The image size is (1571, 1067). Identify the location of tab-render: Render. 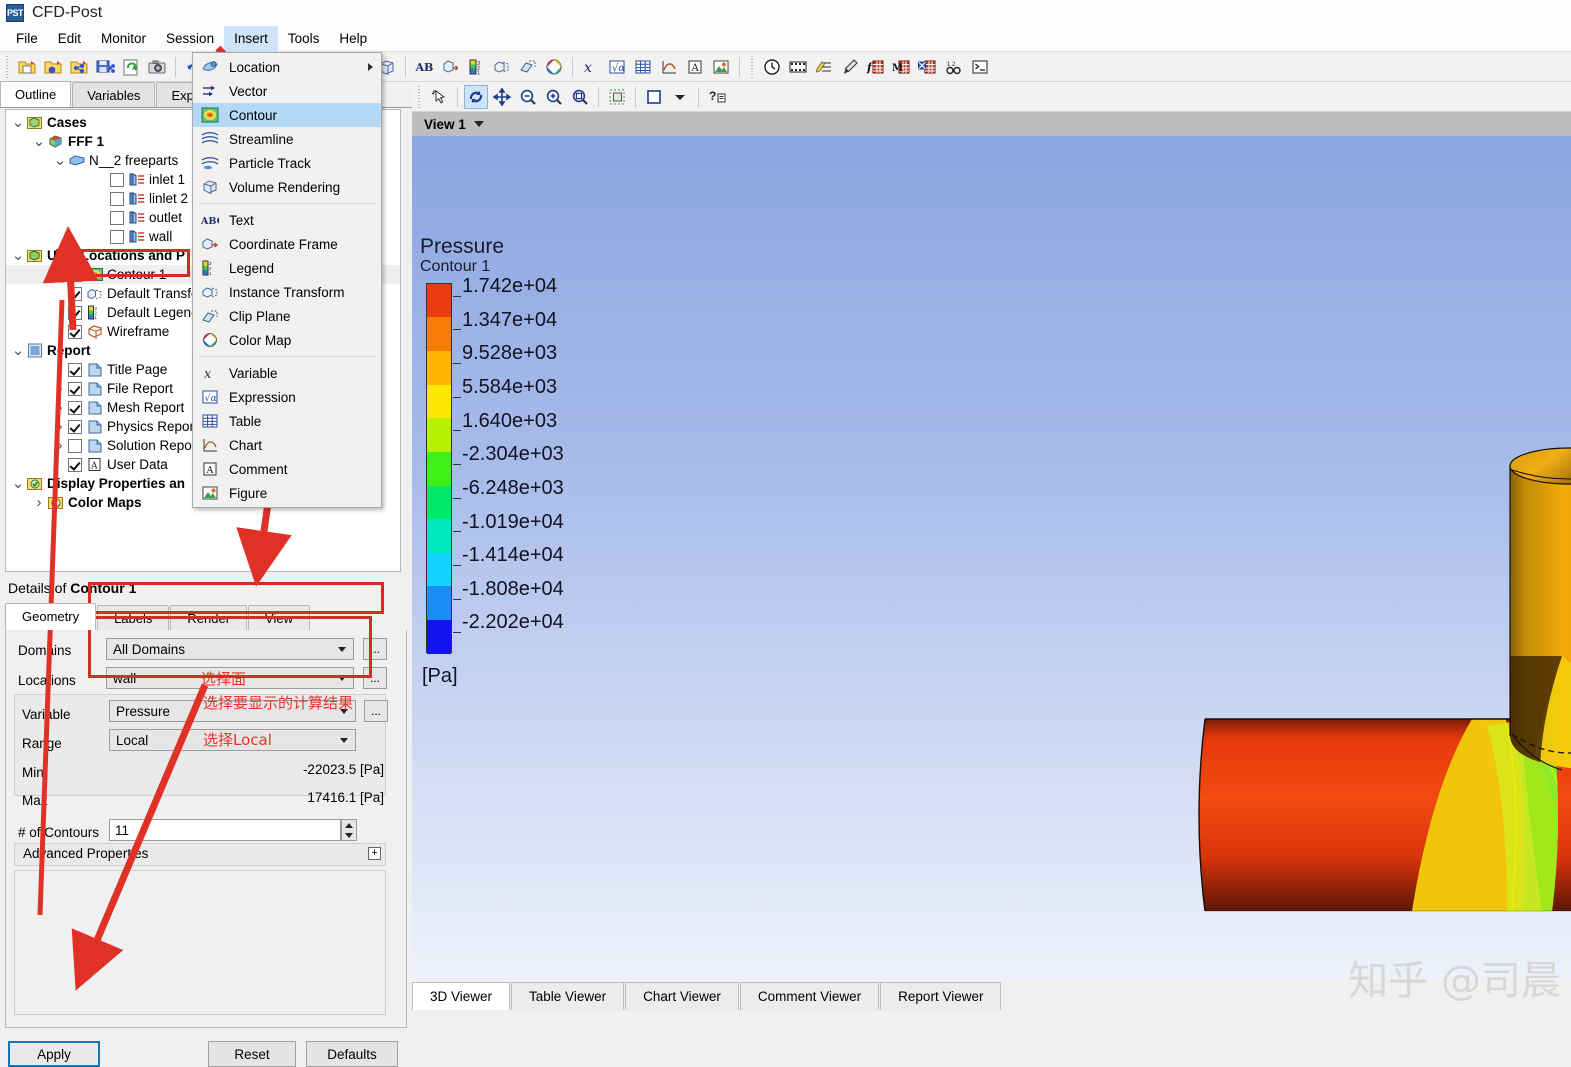
(209, 617).